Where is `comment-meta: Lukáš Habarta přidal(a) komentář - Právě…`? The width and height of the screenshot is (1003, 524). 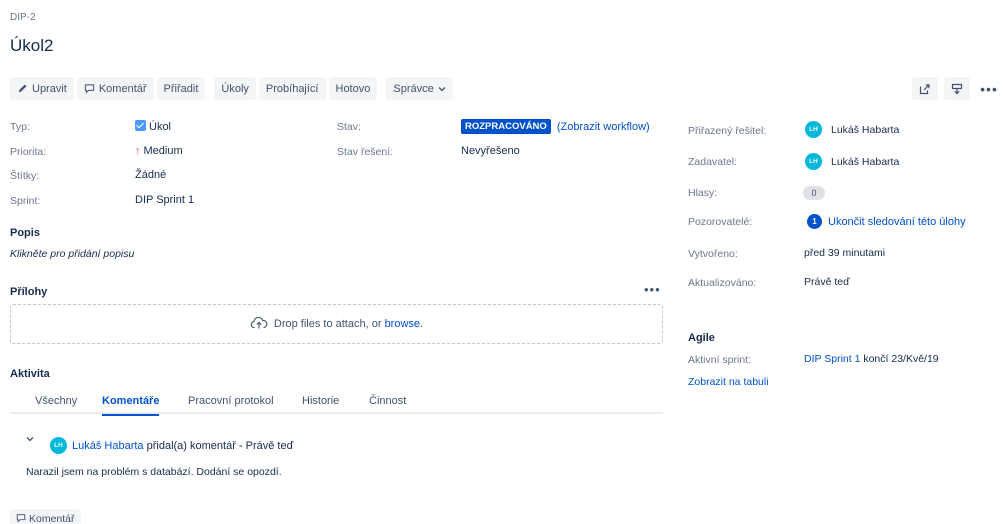
comment-meta: Lukáš Habarta přidal(a) komentář - Právě… is located at coordinates (183, 445).